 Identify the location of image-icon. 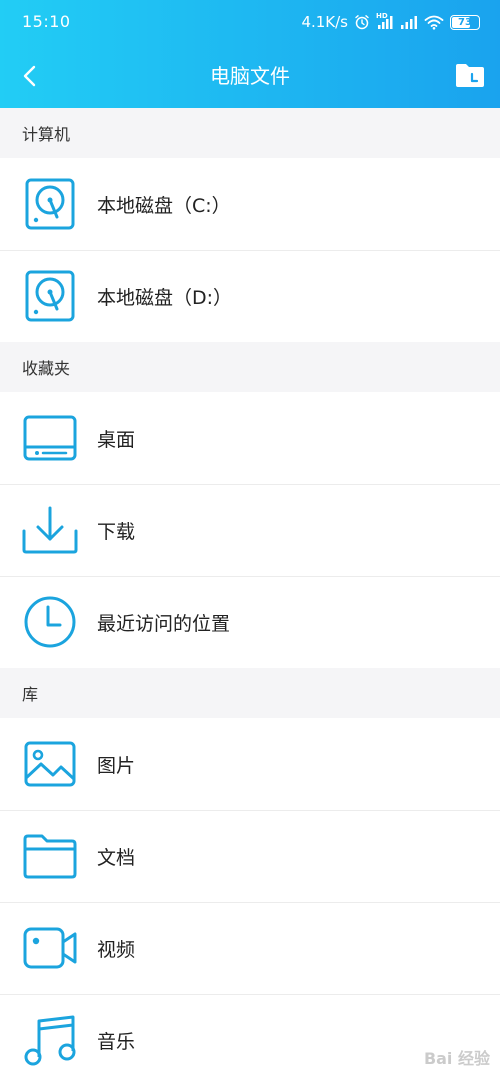
(50, 764).